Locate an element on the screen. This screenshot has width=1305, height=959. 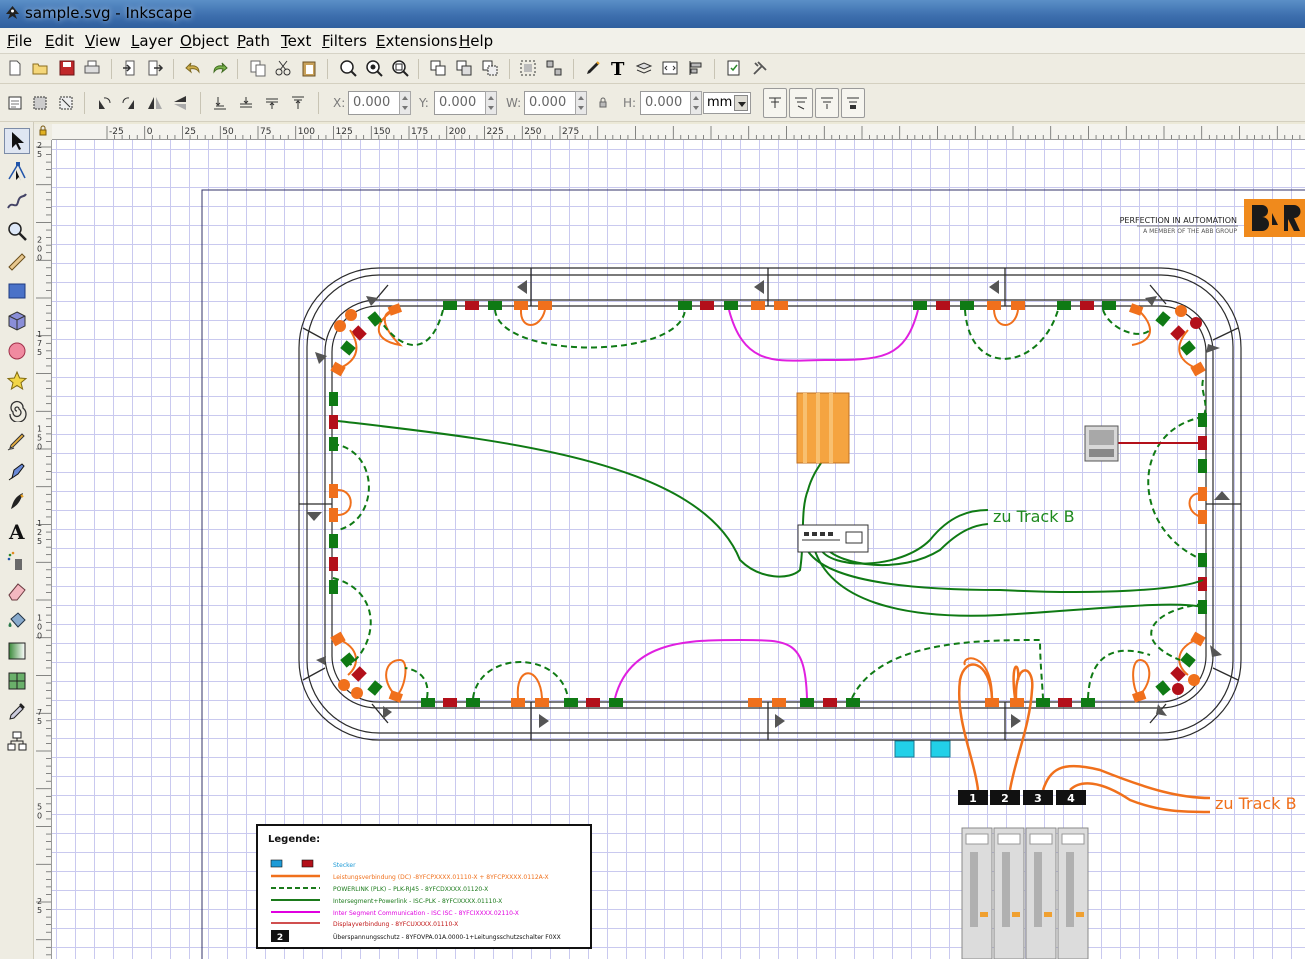
selector-tool-icon is located at coordinates (17, 141).